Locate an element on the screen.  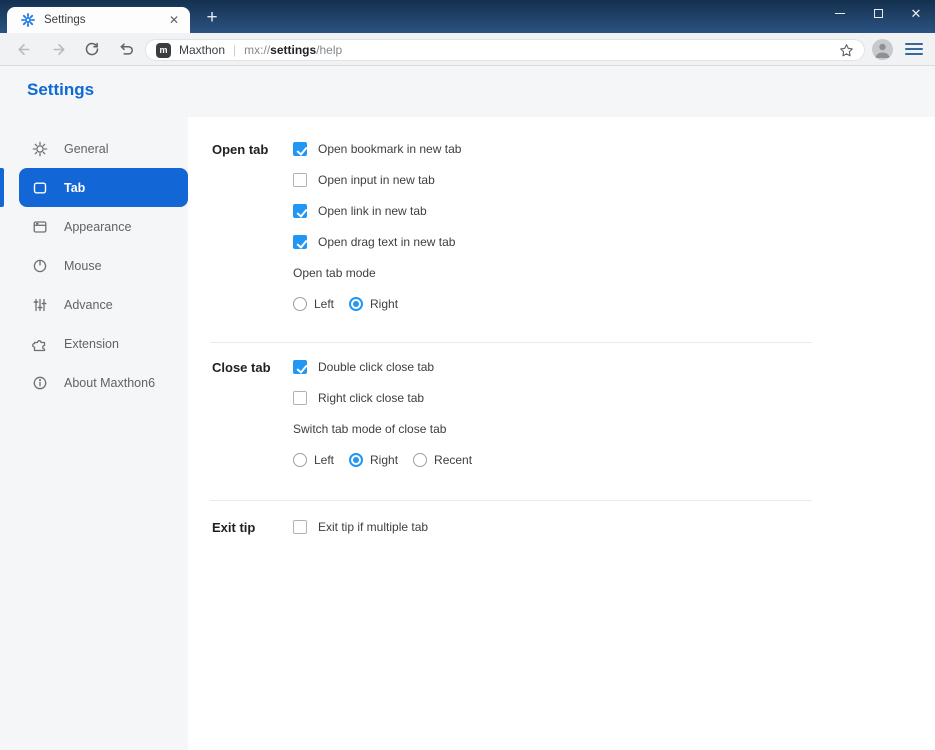
sidebar-item-label: General is located at coordinates (86, 148).